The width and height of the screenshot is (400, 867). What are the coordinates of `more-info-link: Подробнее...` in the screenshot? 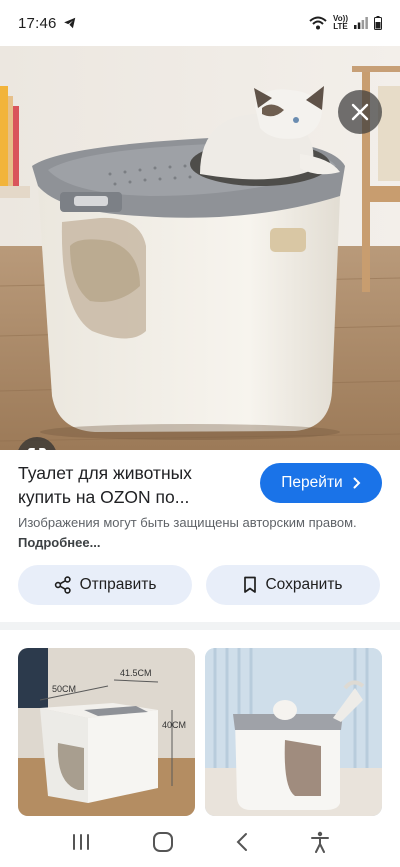 It's located at (59, 542).